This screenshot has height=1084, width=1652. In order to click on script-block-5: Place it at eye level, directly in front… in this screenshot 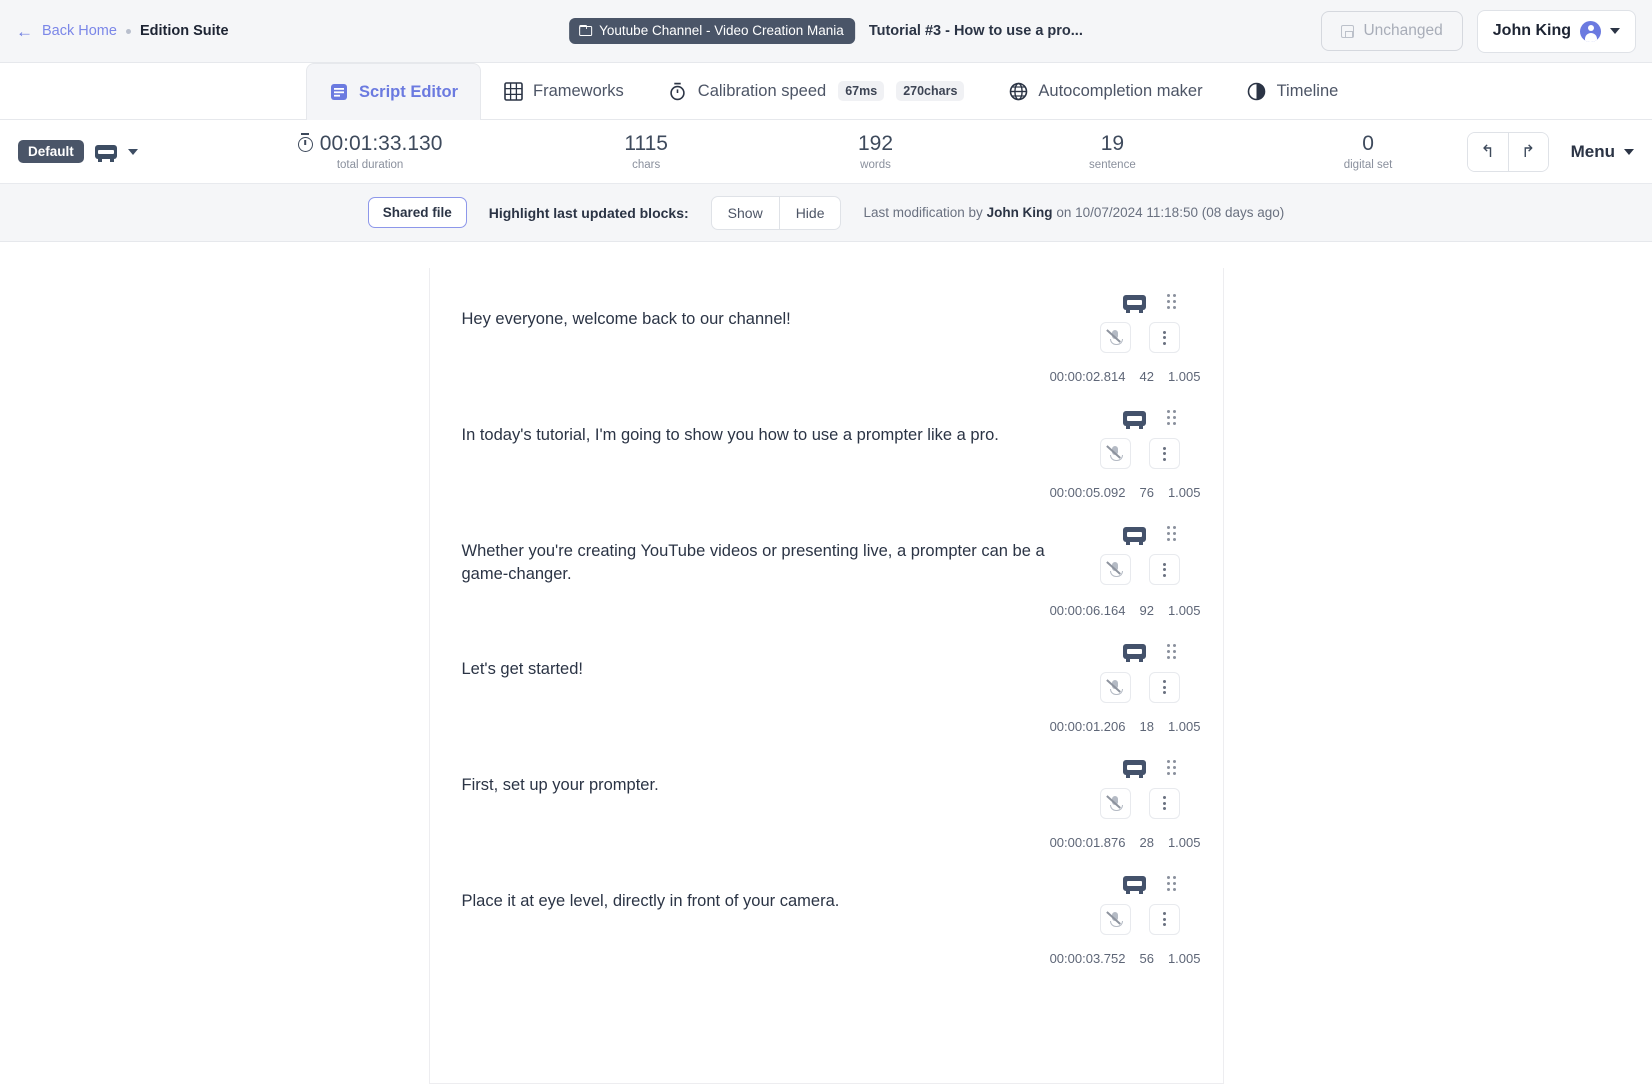, I will do `click(826, 892)`.